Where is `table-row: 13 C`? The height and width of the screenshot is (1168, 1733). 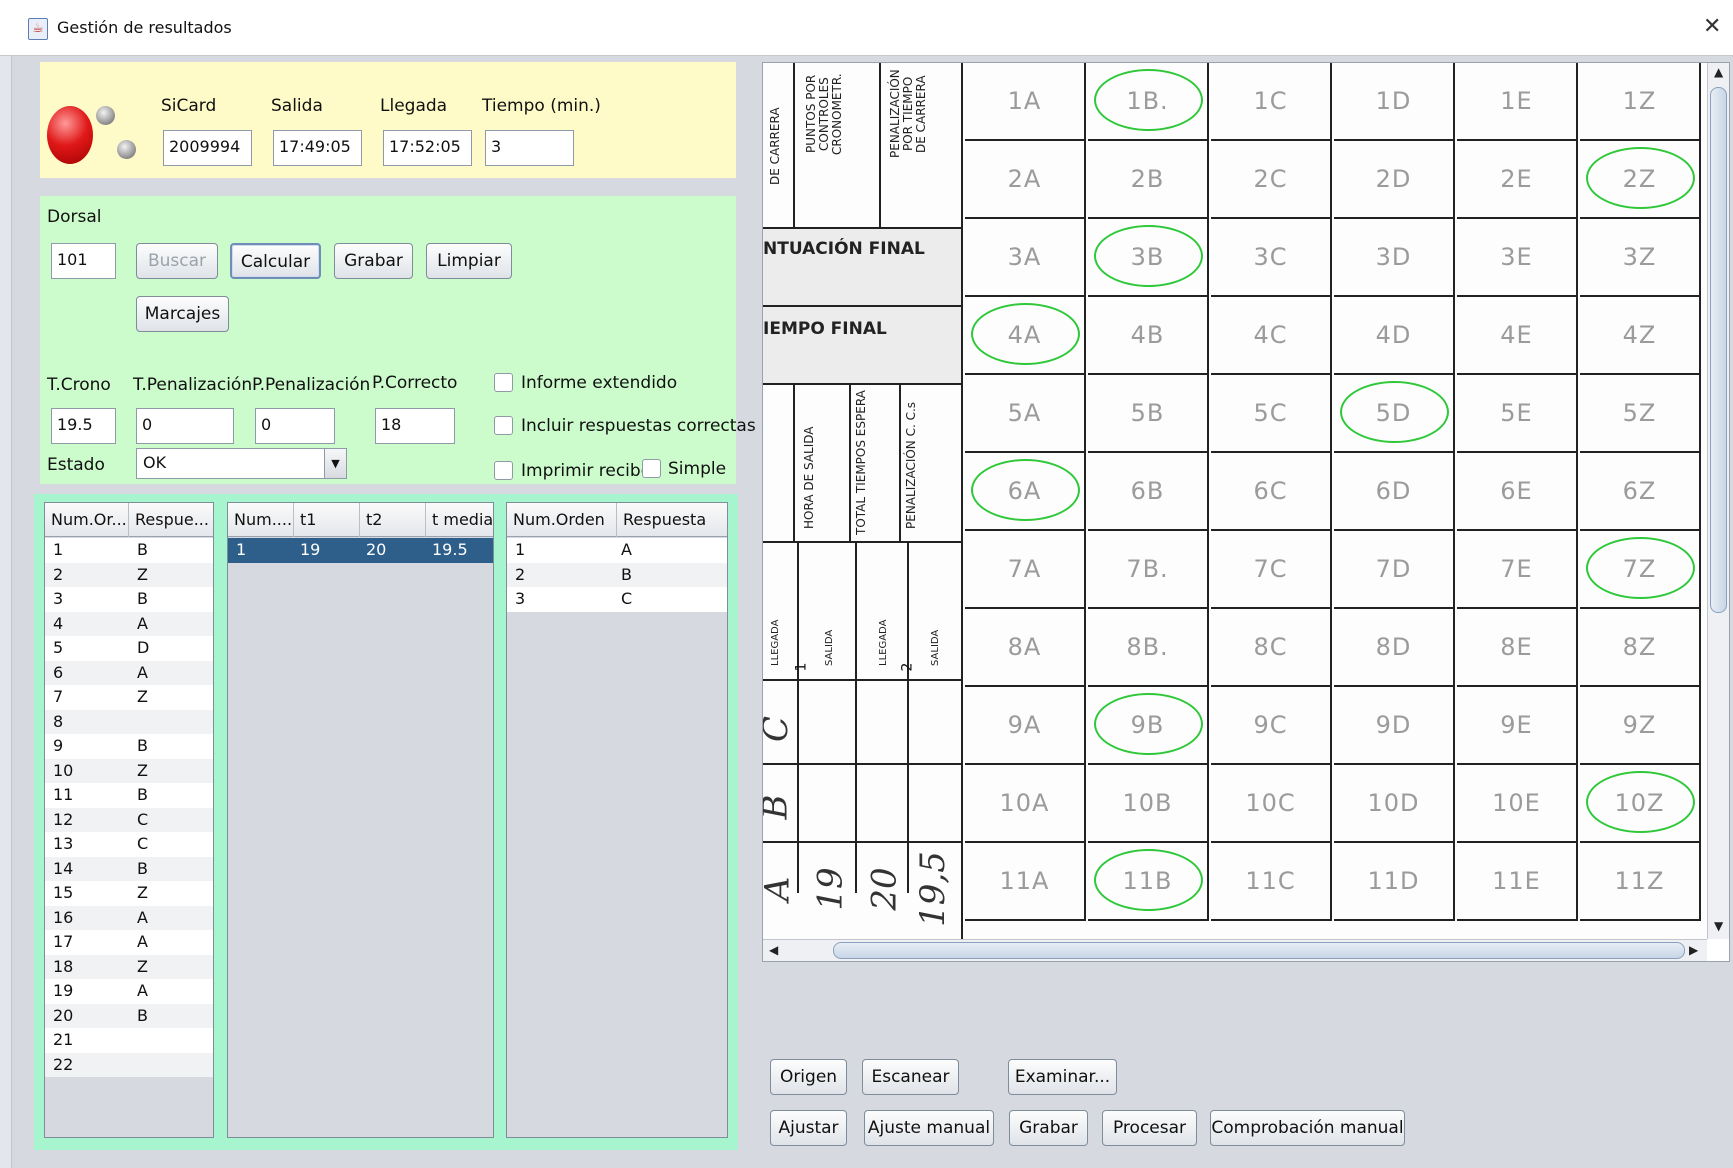 table-row: 13 C is located at coordinates (129, 844).